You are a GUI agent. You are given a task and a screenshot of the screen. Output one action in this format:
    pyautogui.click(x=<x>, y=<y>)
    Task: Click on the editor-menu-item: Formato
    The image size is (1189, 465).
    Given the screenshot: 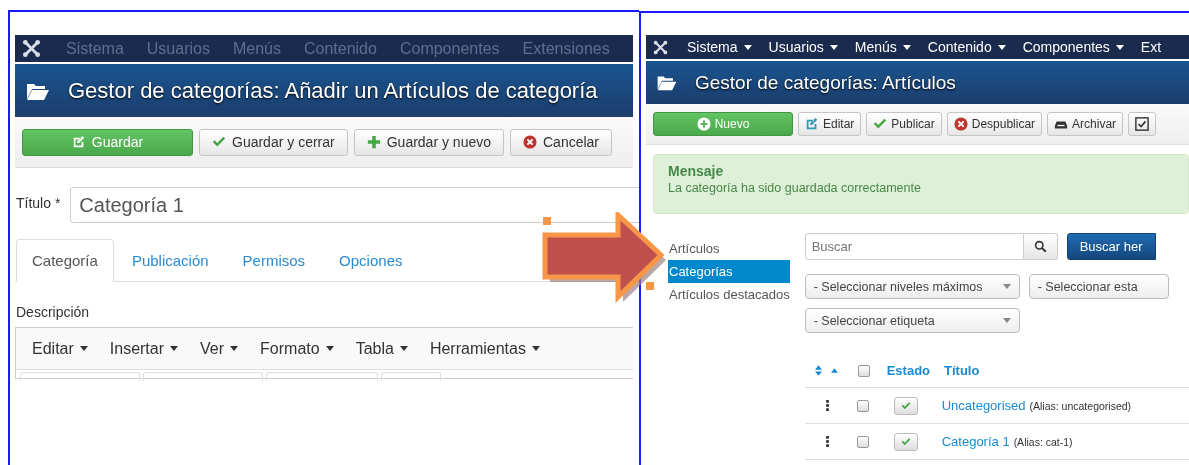 What is the action you would take?
    pyautogui.click(x=297, y=348)
    